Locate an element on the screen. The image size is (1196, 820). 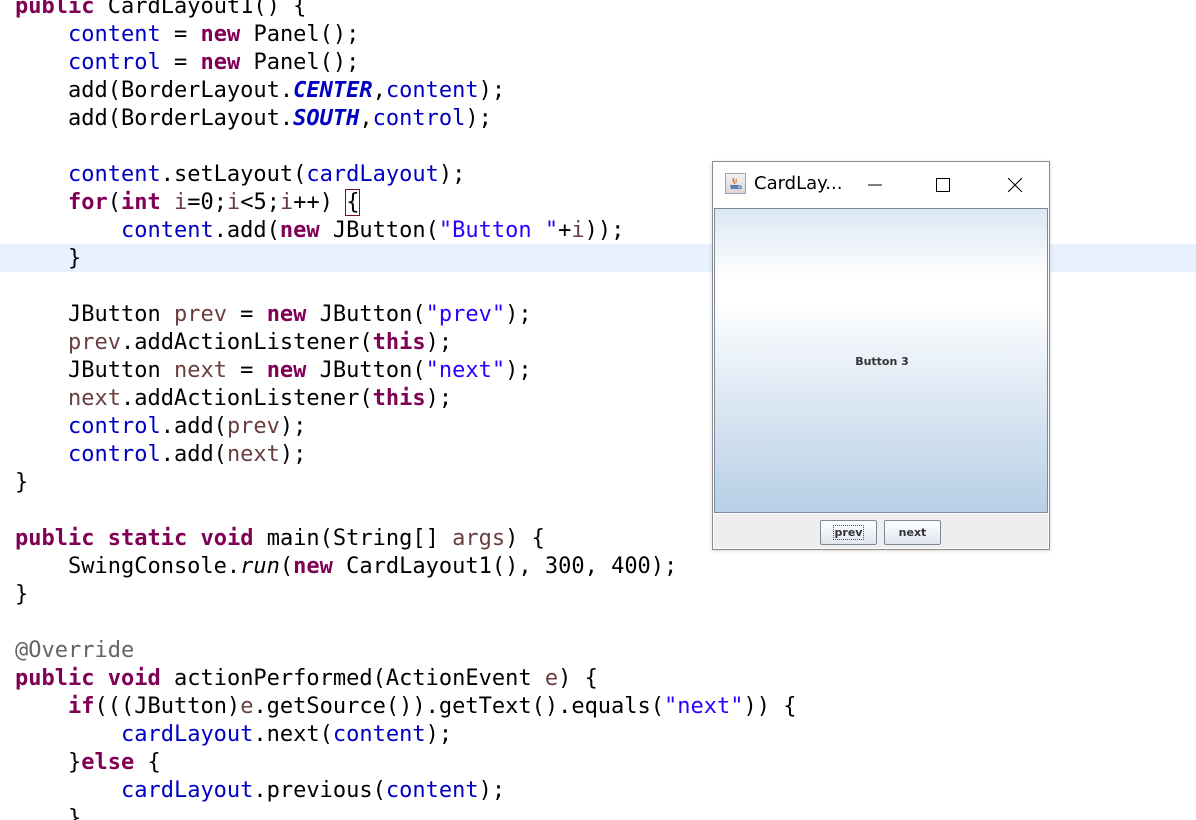
code-line: public CardLayout1() { is located at coordinates (161, 9).